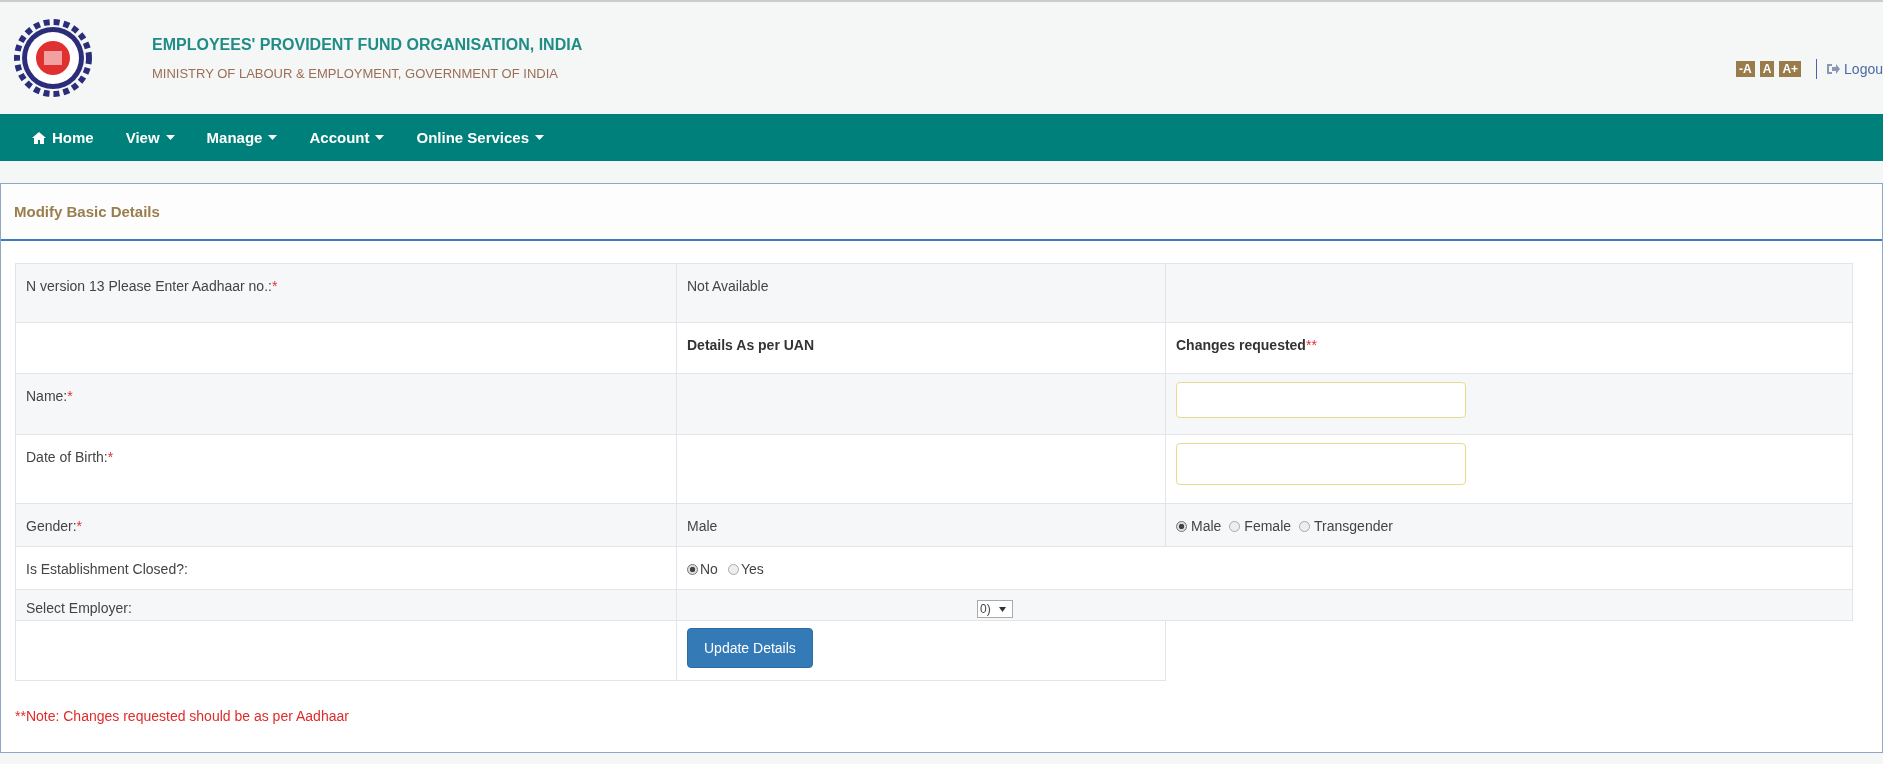 This screenshot has height=764, width=1883. I want to click on font-size-button: A+, so click(1790, 69).